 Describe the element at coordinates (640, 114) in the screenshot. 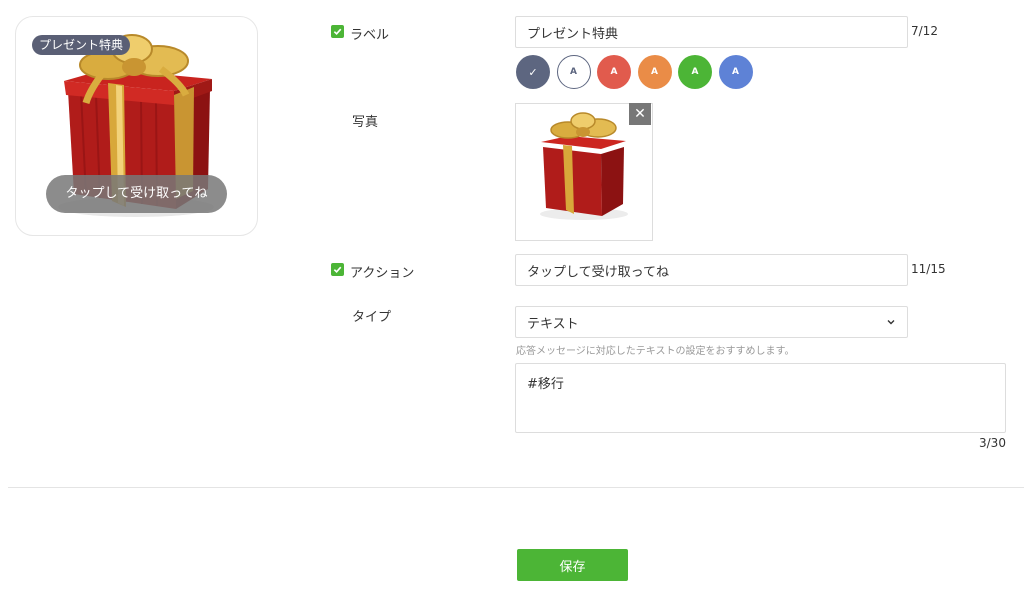

I see `photo-remove-button: ✕` at that location.